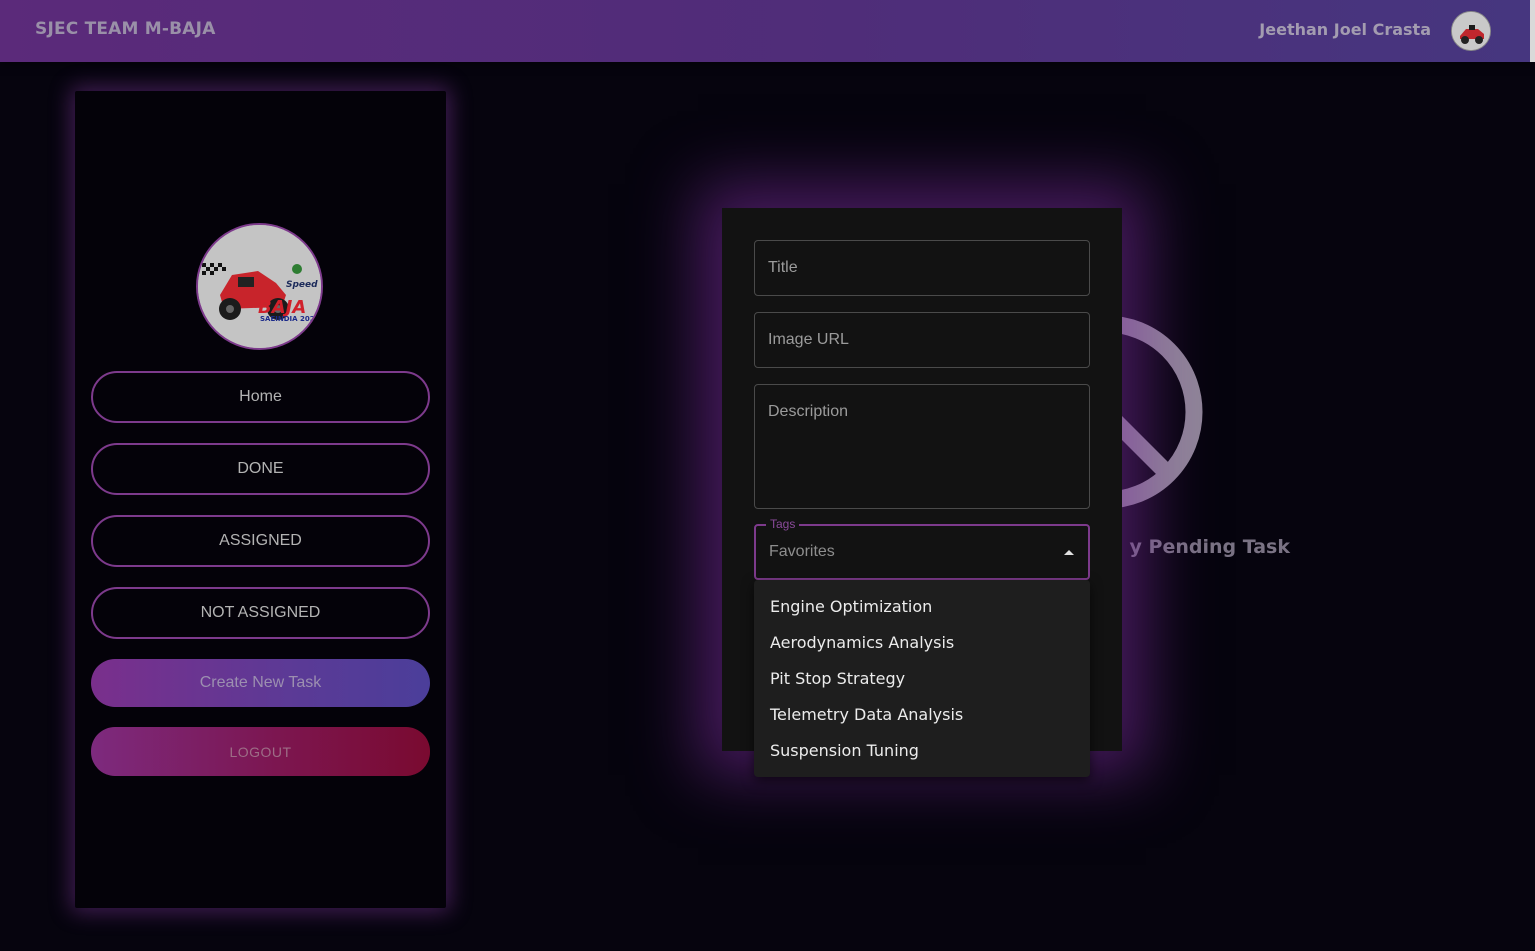 The width and height of the screenshot is (1535, 951). I want to click on tags-selected-value: Favorites, so click(802, 551).